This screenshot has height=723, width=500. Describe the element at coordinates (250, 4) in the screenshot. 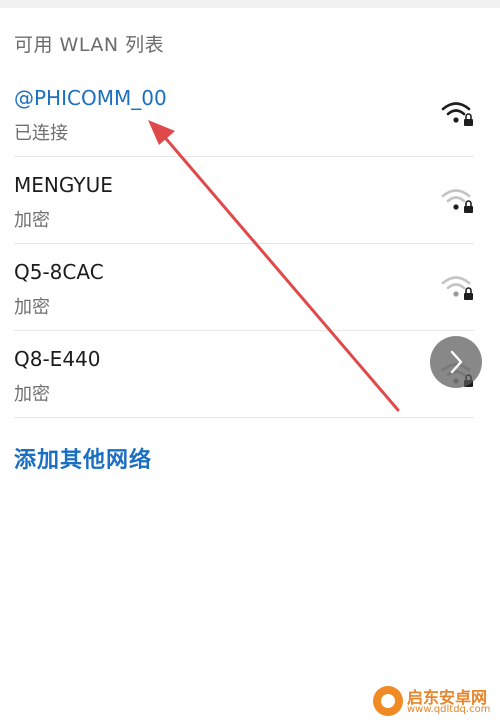

I see `top-strip` at that location.